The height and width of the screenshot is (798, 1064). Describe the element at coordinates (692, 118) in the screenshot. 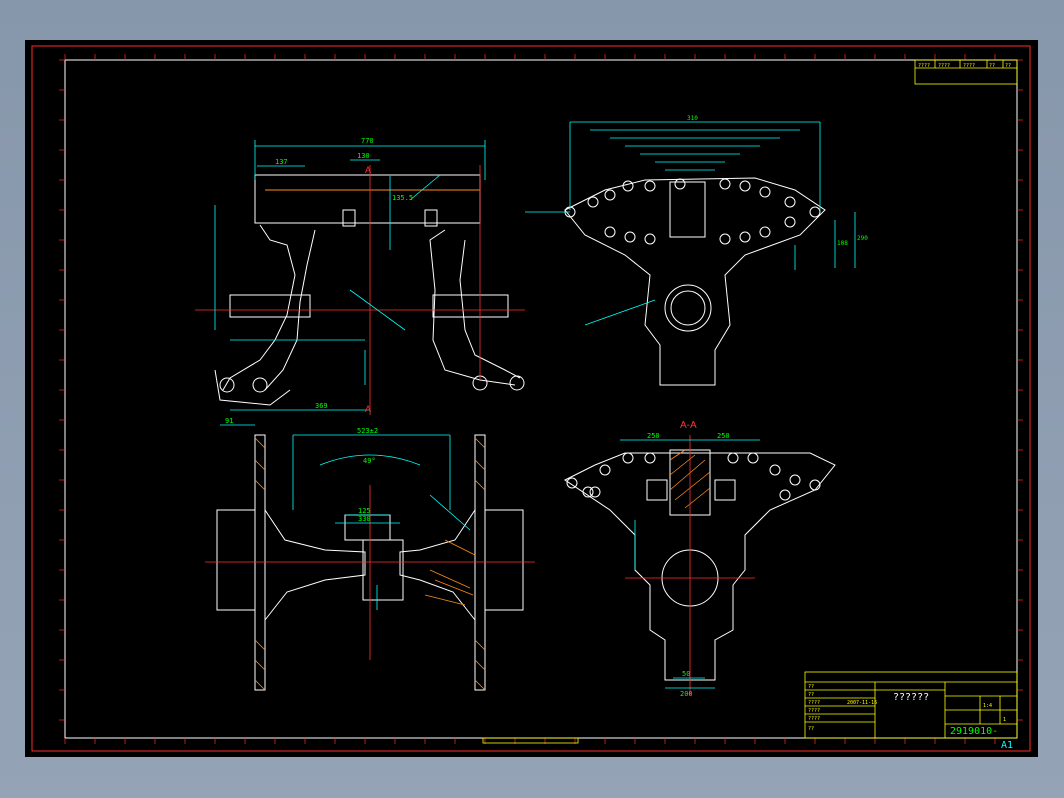

I see `dim-310: 310` at that location.